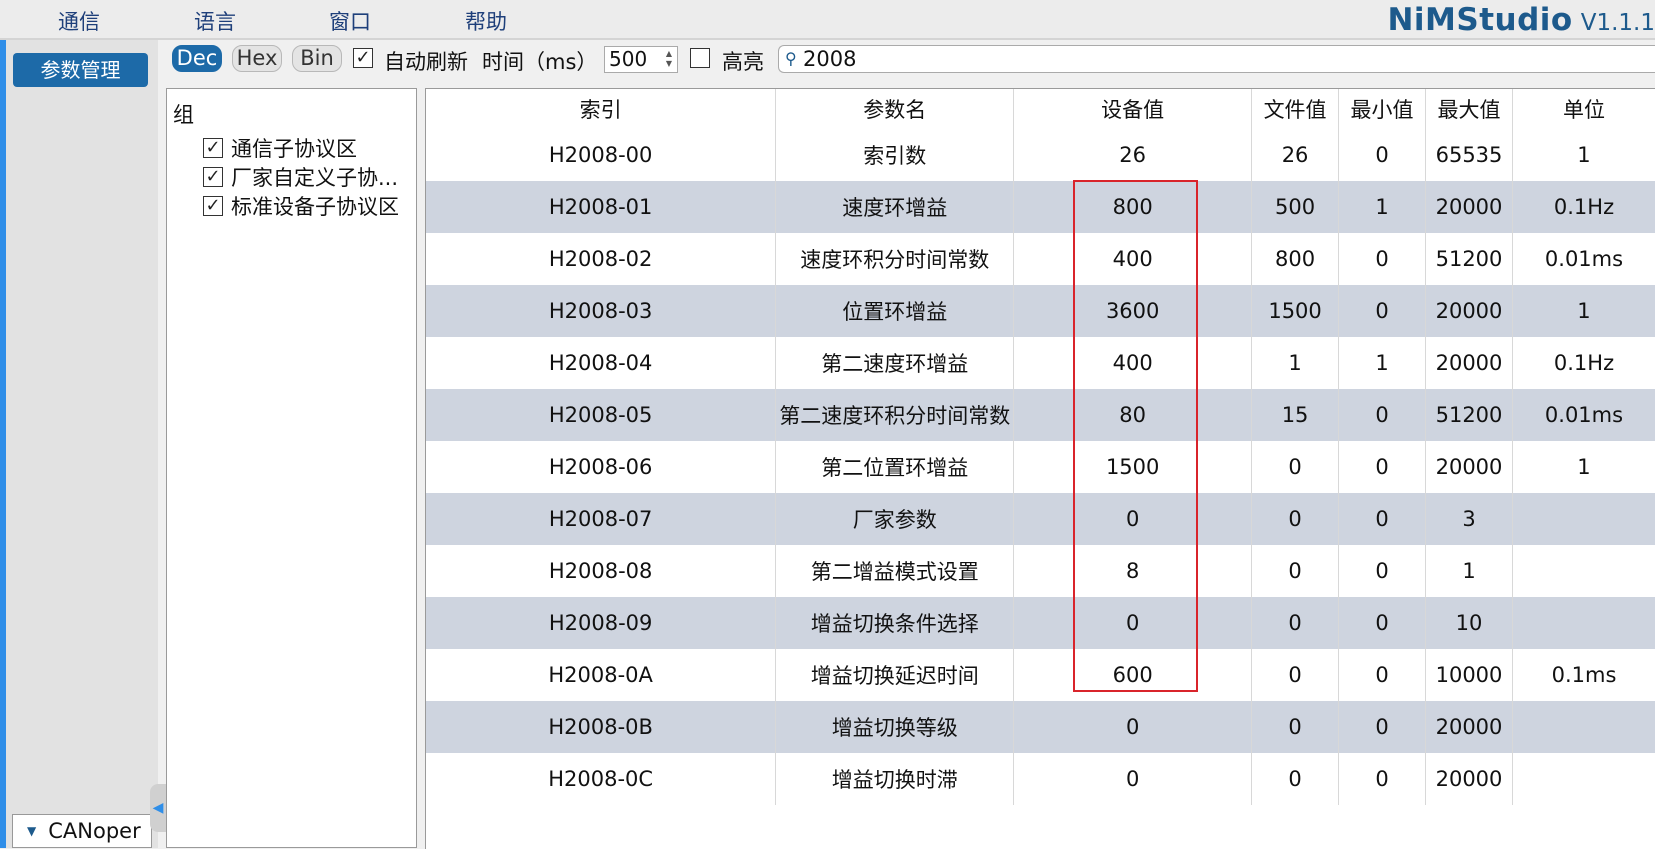 This screenshot has width=1655, height=849. Describe the element at coordinates (1382, 109) in the screenshot. I see `header-min-value: 最小值` at that location.